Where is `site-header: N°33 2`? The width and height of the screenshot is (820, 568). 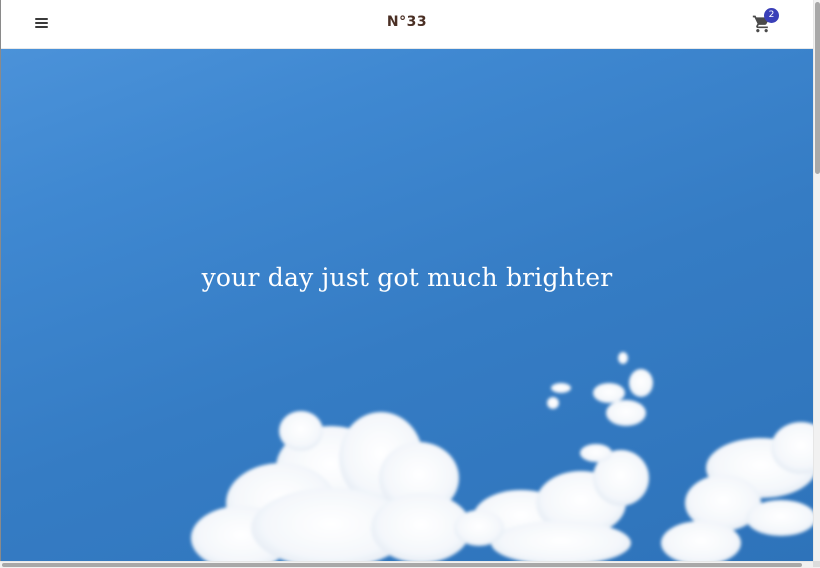
site-header: N°33 2 is located at coordinates (407, 24).